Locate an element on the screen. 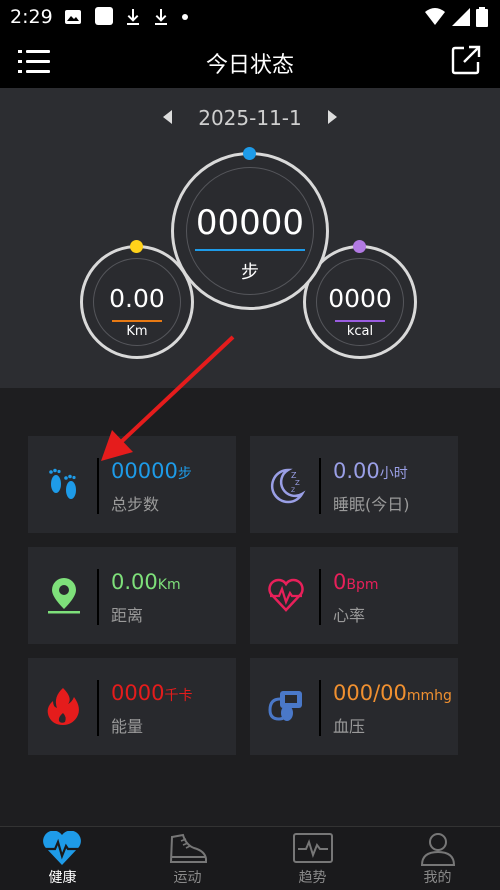 The height and width of the screenshot is (890, 500). total-steps-label: 总步数 is located at coordinates (135, 504).